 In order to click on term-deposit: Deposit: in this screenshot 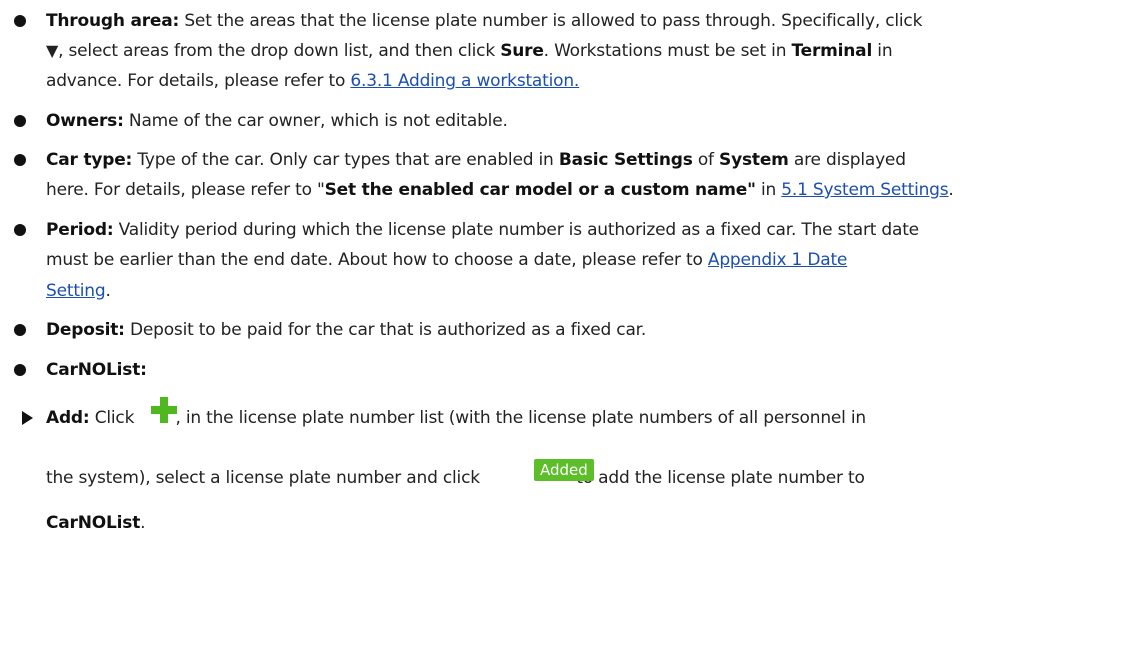, I will do `click(85, 330)`.